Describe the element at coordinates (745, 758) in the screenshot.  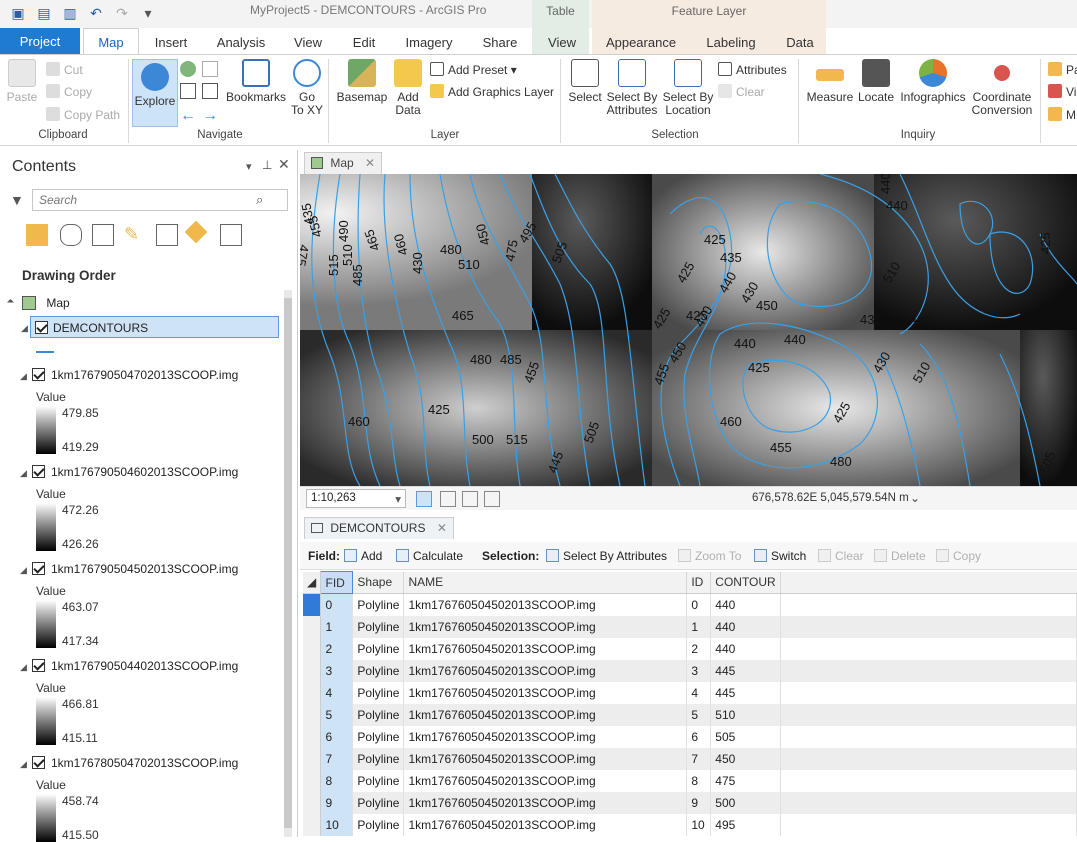
I see `table-cell: 450` at that location.